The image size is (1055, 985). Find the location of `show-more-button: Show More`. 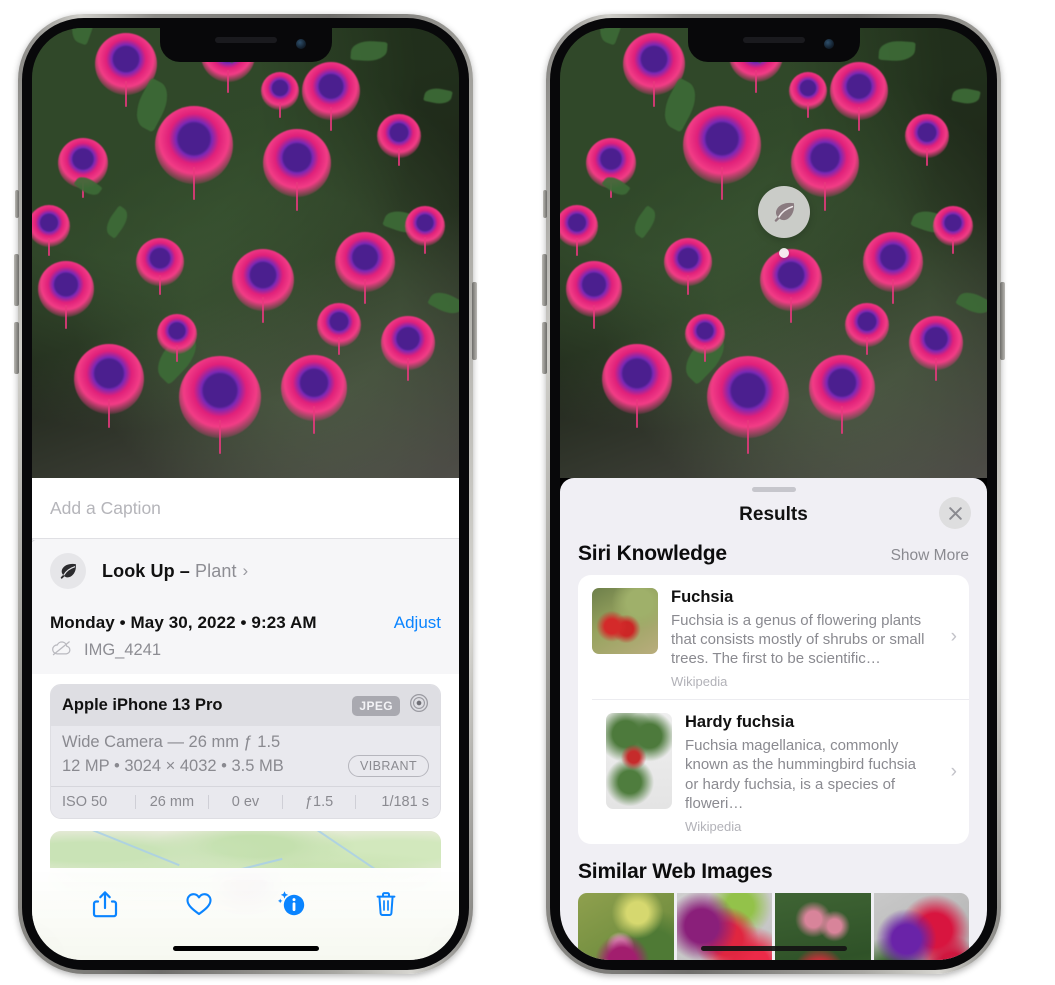

show-more-button: Show More is located at coordinates (930, 556).